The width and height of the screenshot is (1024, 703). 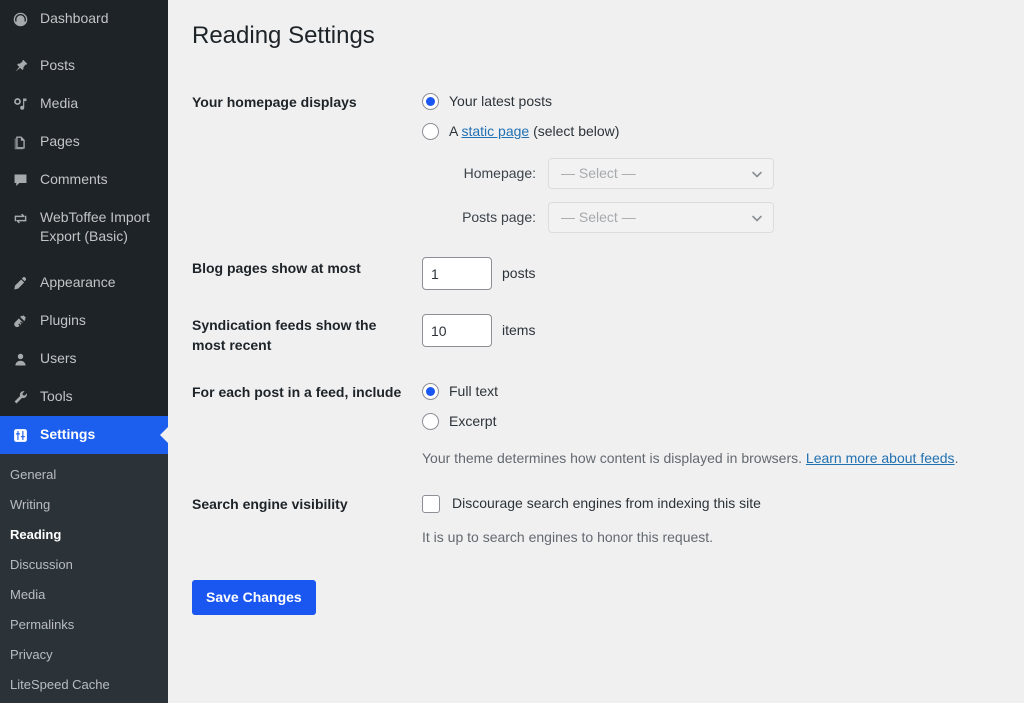 What do you see at coordinates (431, 503) in the screenshot?
I see `discourage-search-engines-checkbox` at bounding box center [431, 503].